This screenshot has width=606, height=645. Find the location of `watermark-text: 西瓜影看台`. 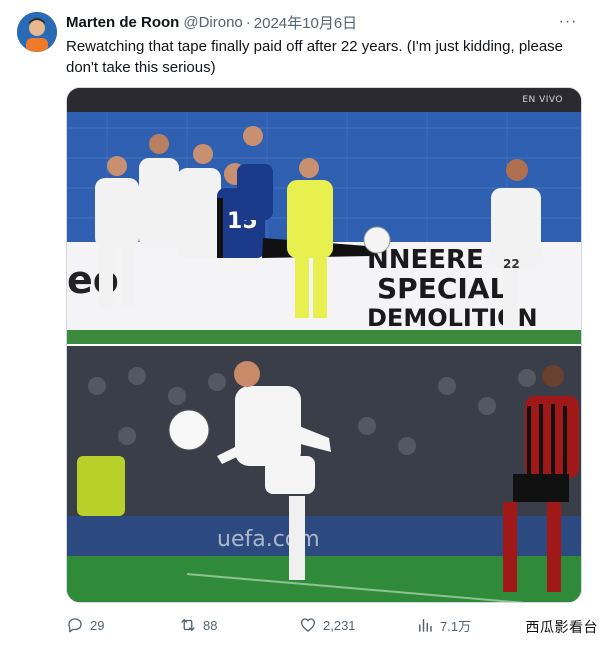

watermark-text: 西瓜影看台 is located at coordinates (561, 628).